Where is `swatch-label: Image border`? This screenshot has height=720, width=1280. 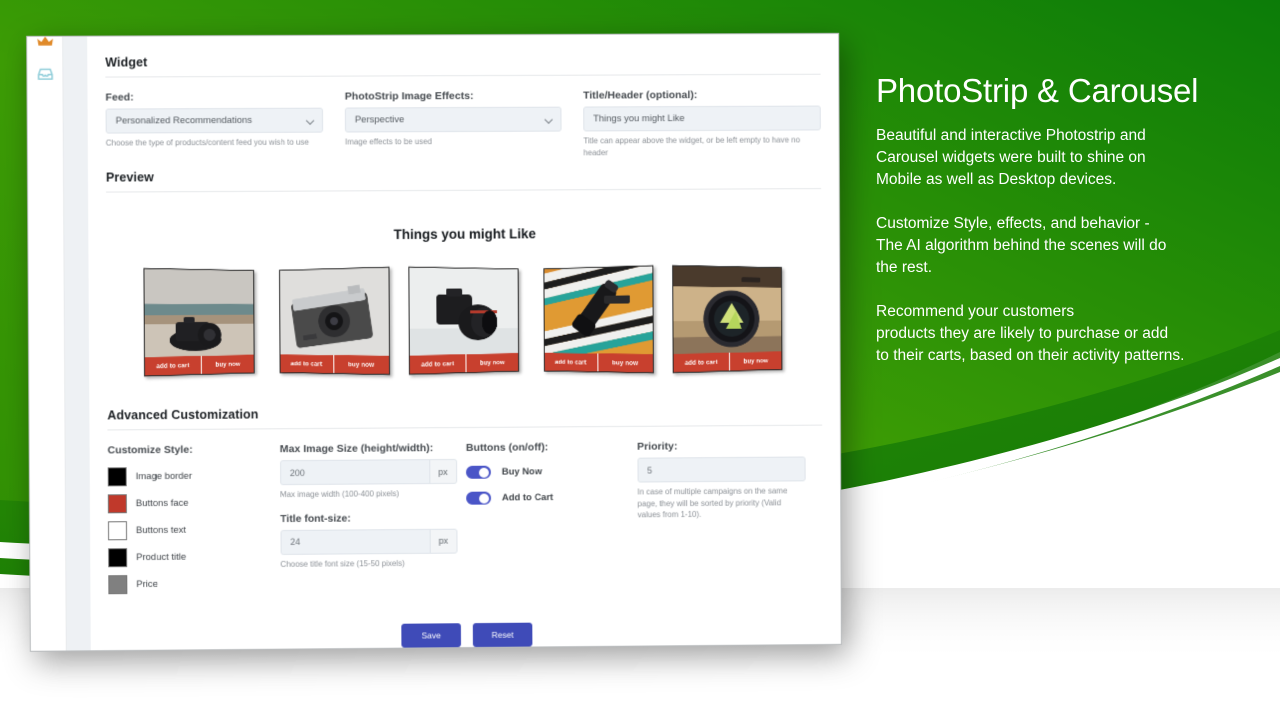
swatch-label: Image border is located at coordinates (164, 476).